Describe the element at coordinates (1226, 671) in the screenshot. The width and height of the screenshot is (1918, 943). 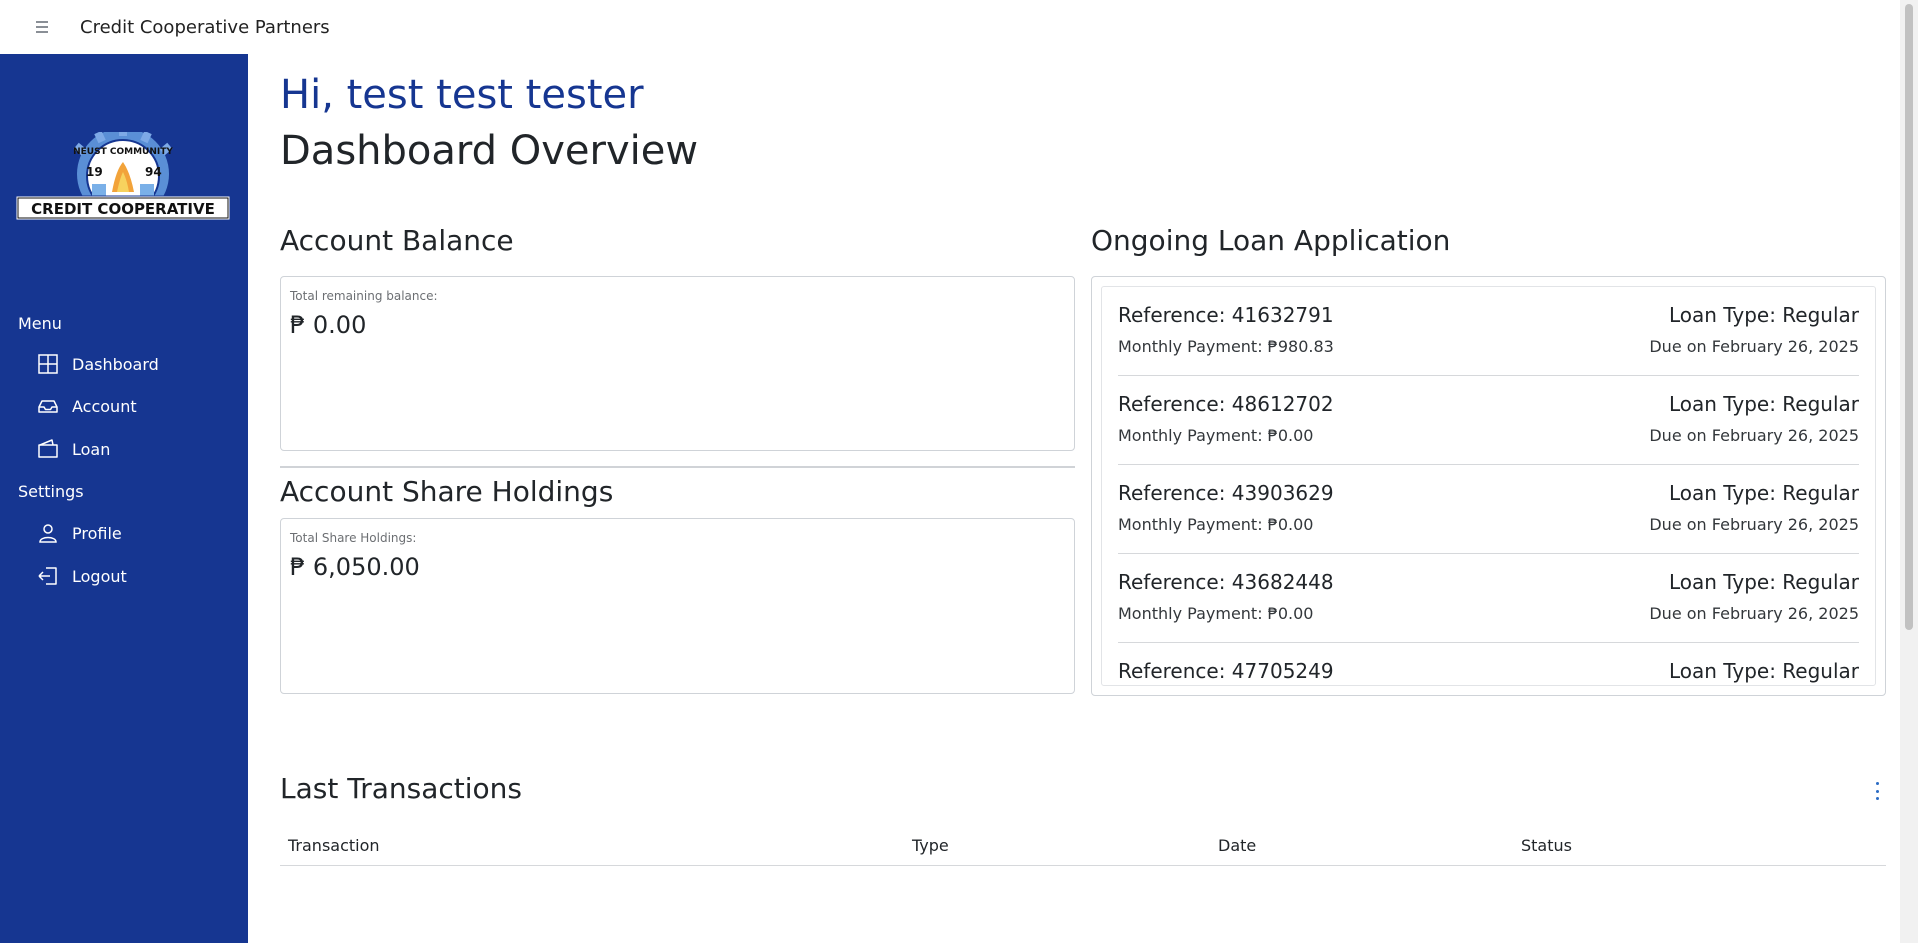
I see `loan-reference: Reference: 47705249` at that location.